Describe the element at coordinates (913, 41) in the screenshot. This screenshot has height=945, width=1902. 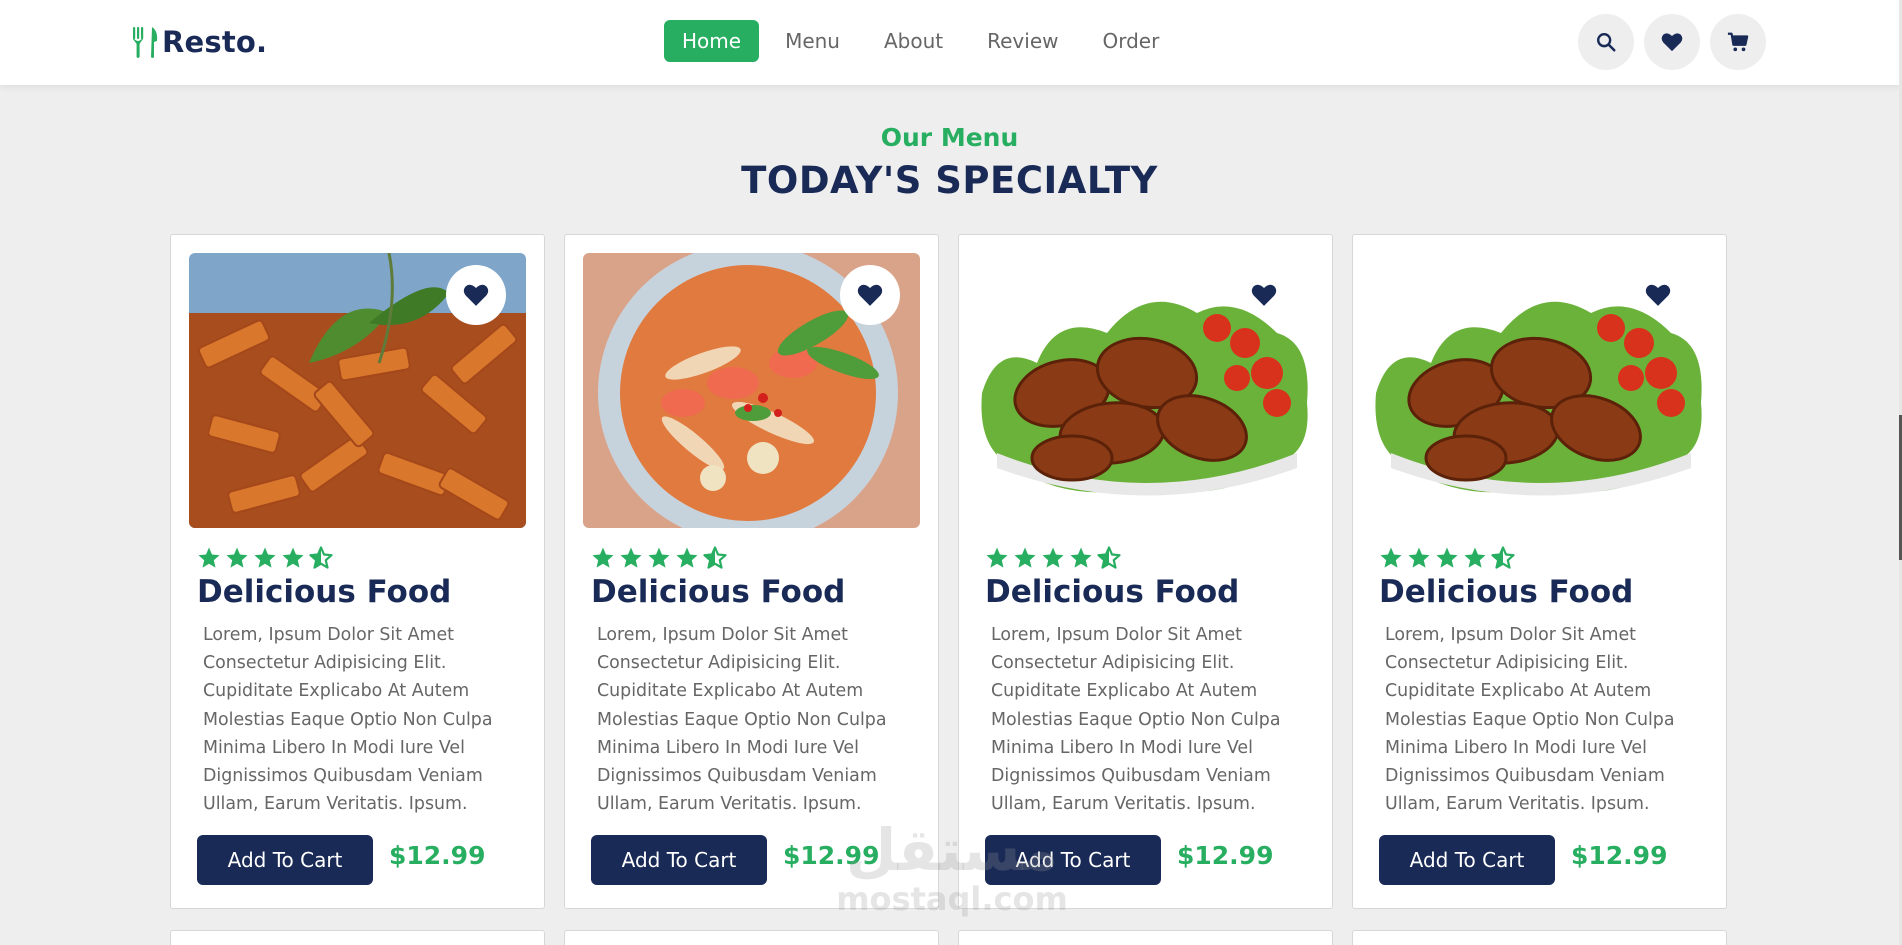
I see `nav-about: About` at that location.